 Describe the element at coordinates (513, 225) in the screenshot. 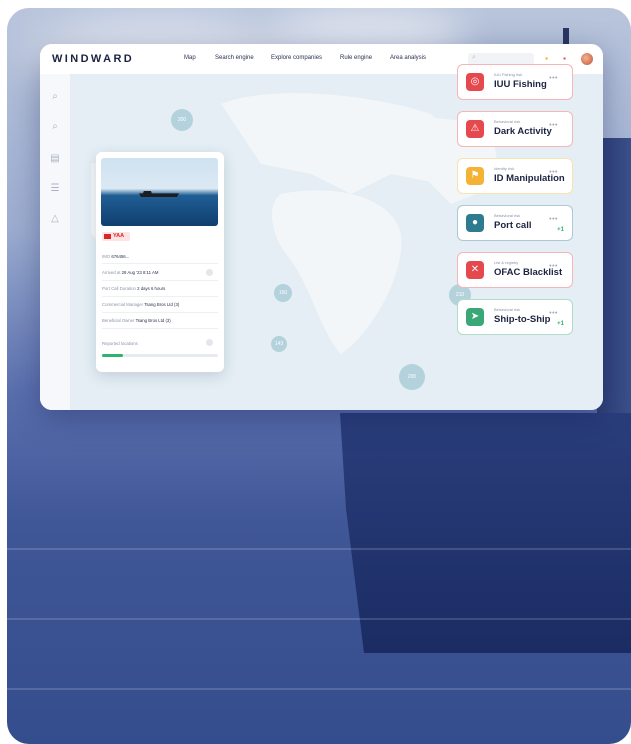

I see `risk-title: Port call` at that location.